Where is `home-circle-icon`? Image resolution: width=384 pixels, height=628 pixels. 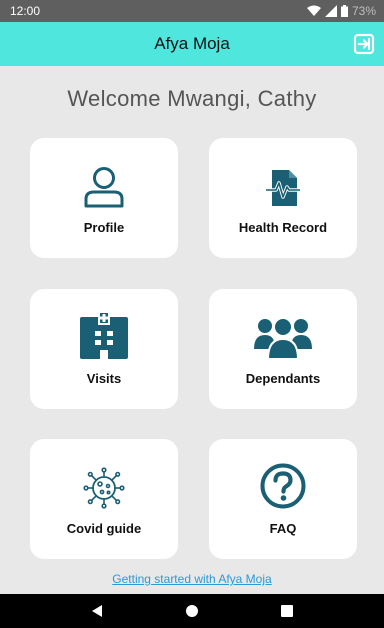 home-circle-icon is located at coordinates (191, 611).